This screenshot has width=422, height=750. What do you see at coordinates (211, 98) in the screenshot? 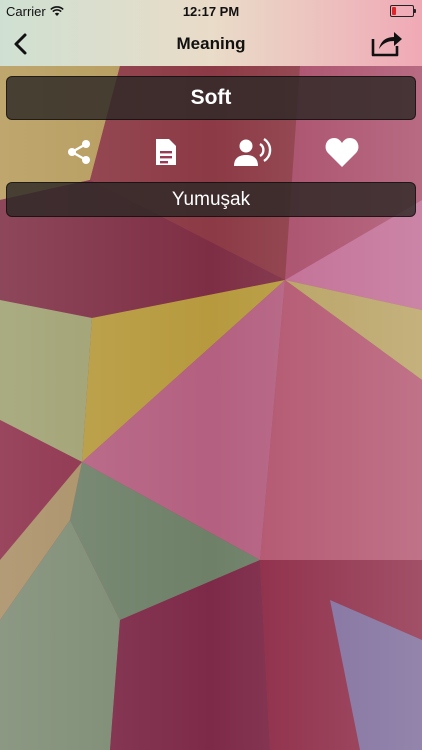
I see `word-title: Soft` at bounding box center [211, 98].